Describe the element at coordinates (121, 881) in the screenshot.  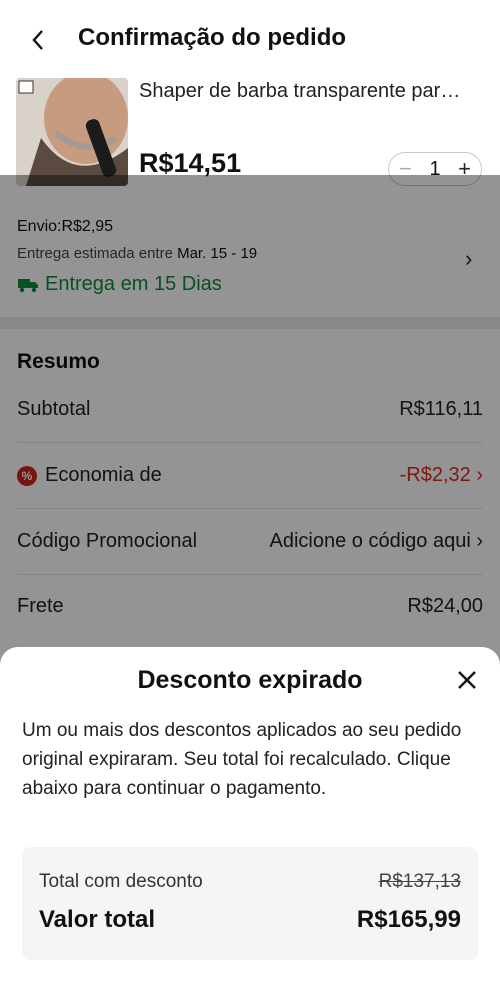
I see `discount-total-label: Total com desconto` at that location.